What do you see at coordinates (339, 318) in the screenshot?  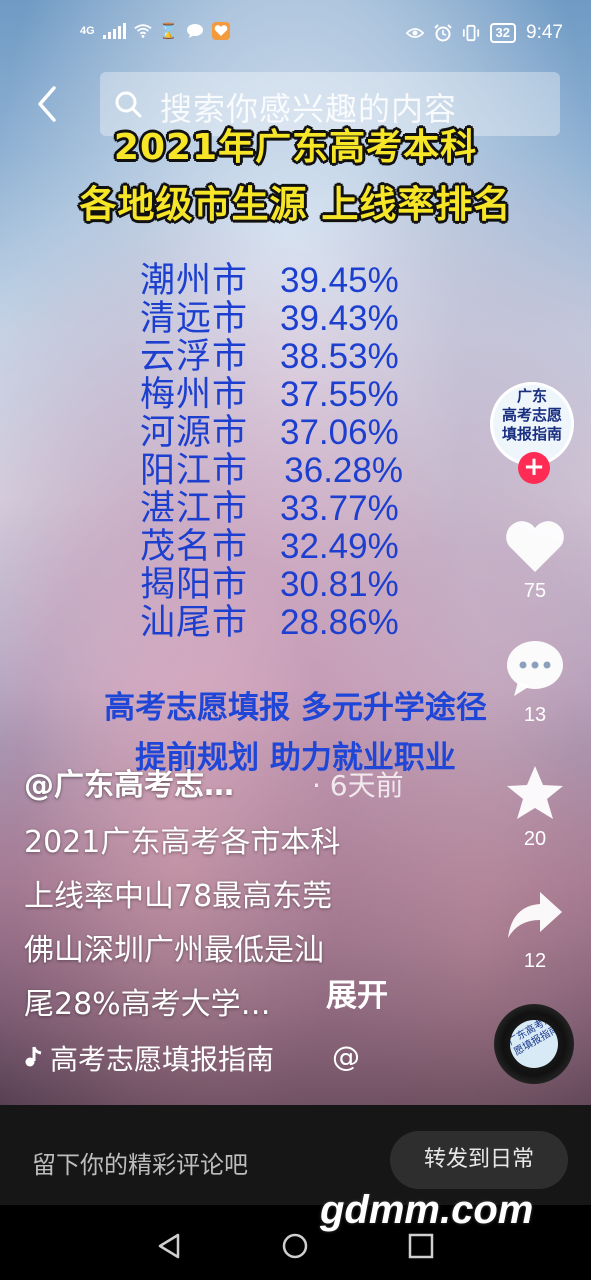 I see `ranking-rate: 39.43%` at bounding box center [339, 318].